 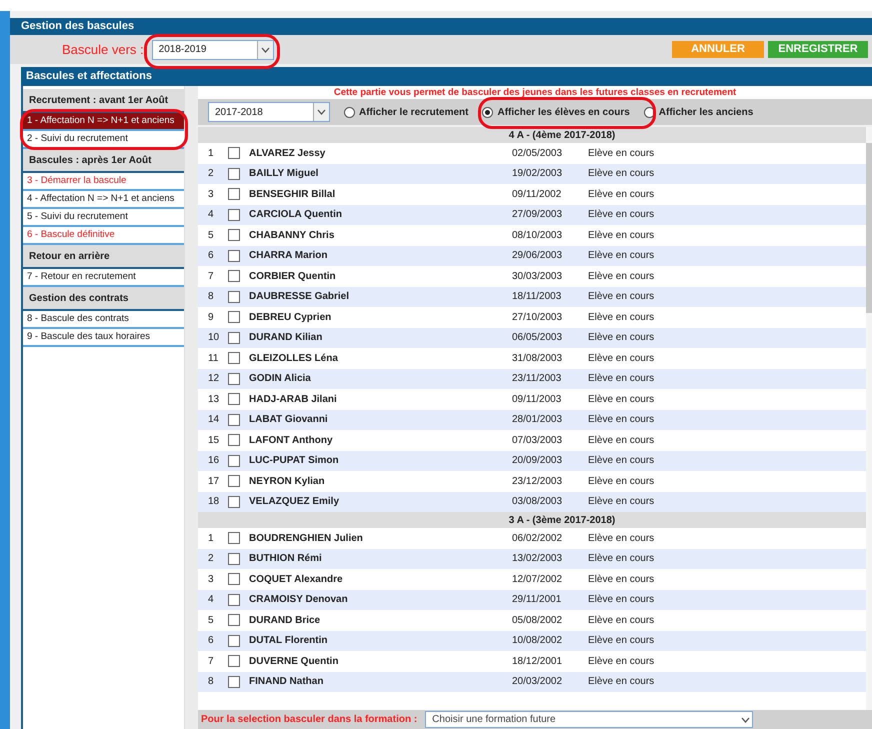 I want to click on student-name: CARCIOLA Quentin, so click(x=296, y=215).